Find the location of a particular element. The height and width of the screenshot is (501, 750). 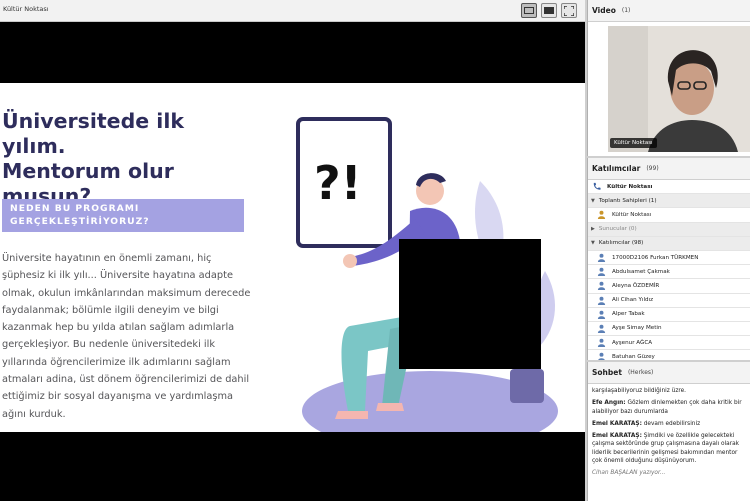

participant-row: Batuhan Güzey is located at coordinates (669, 355).